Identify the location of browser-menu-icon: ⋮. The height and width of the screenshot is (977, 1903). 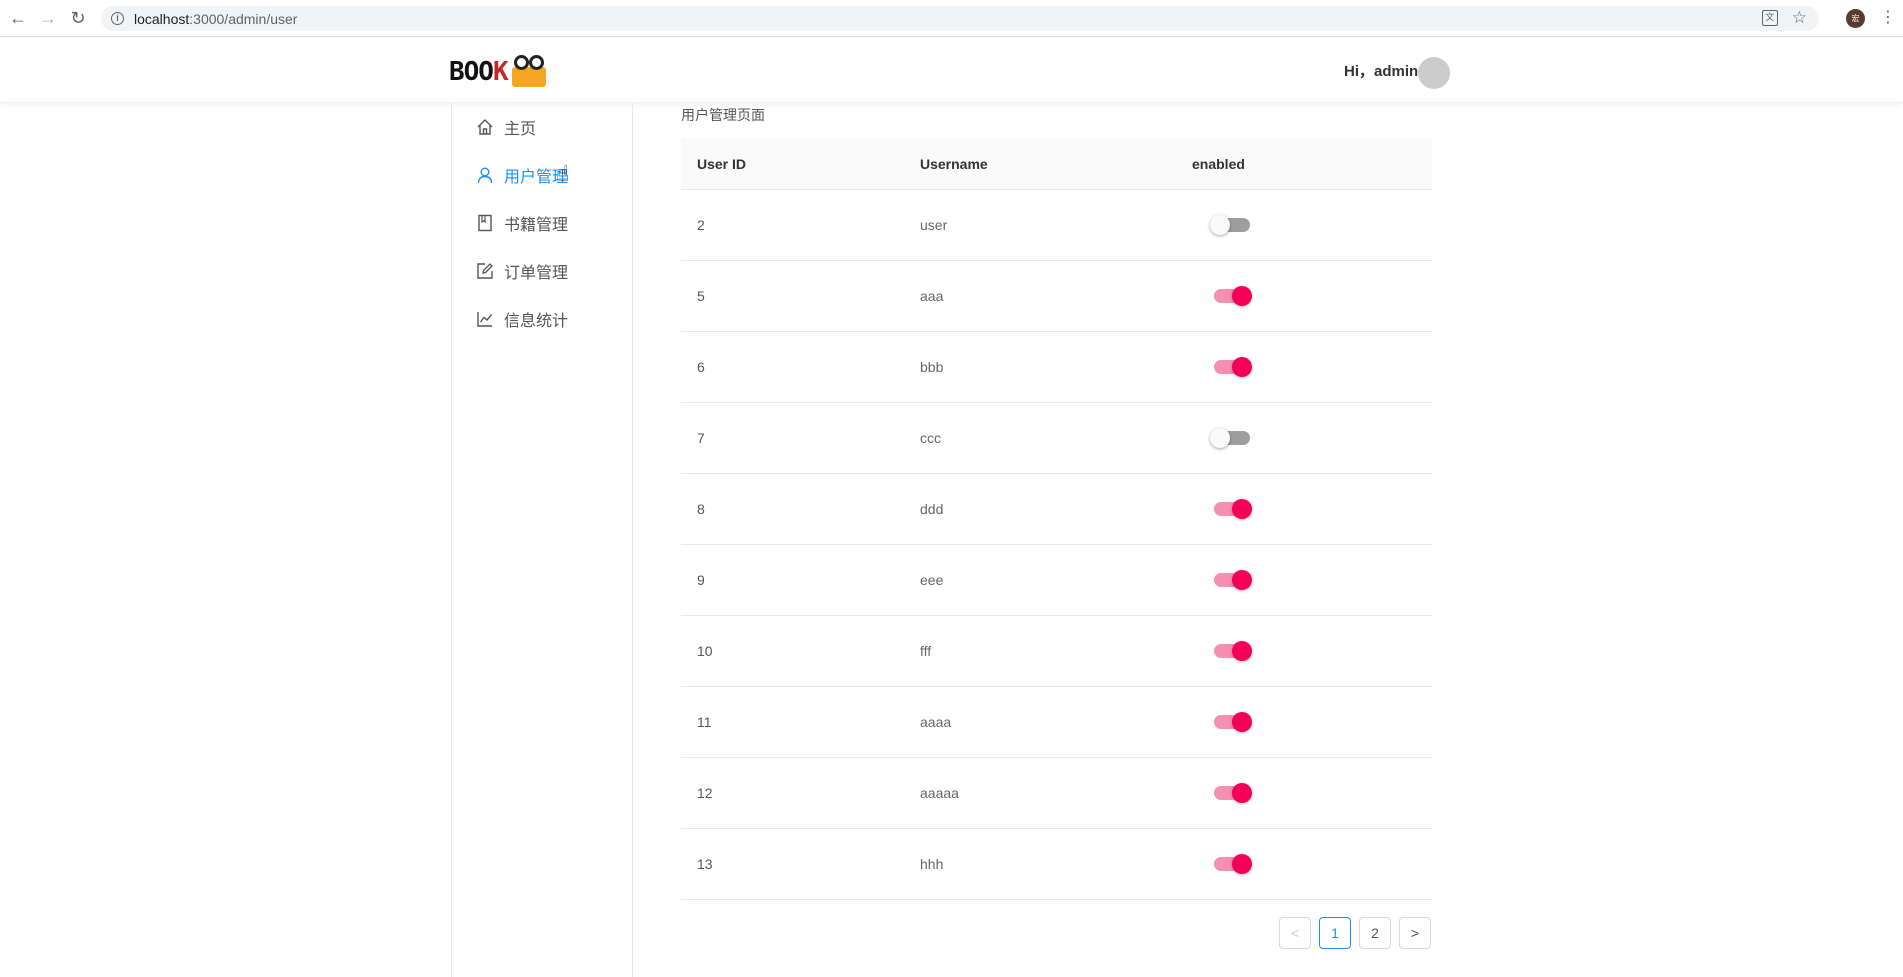
(1888, 18).